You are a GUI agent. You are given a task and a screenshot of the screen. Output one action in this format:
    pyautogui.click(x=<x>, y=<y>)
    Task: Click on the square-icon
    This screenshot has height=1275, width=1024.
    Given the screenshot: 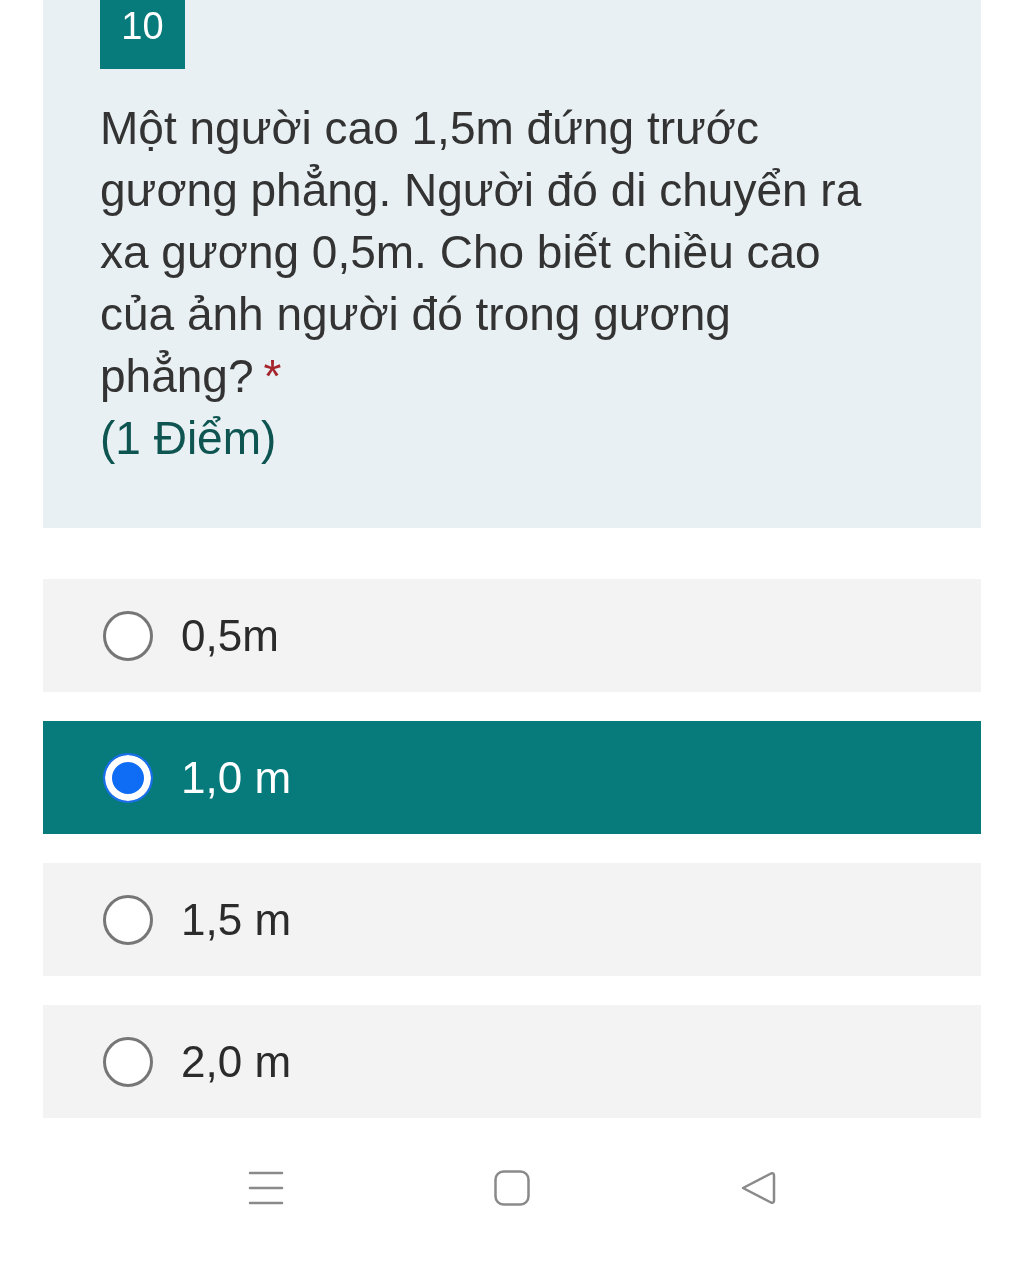 What is the action you would take?
    pyautogui.click(x=512, y=1187)
    